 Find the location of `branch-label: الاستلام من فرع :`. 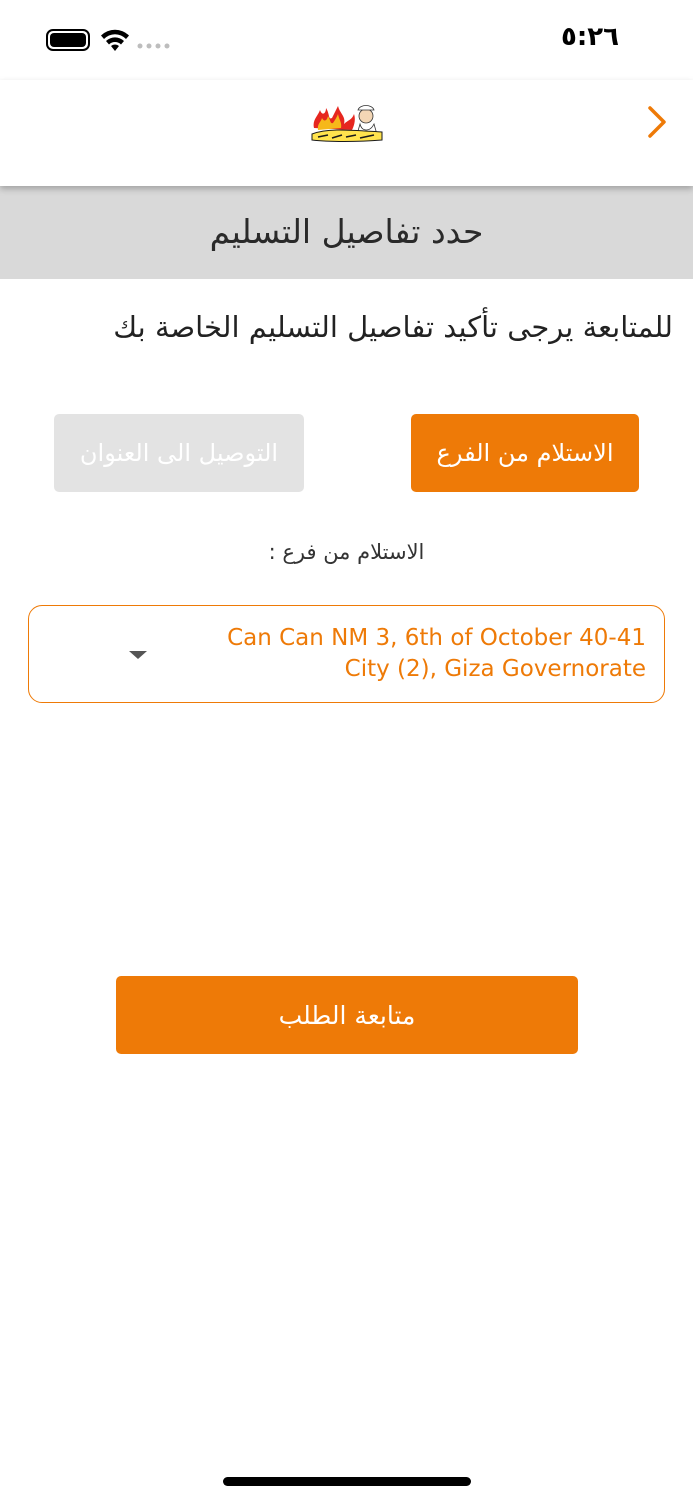

branch-label: الاستلام من فرع : is located at coordinates (346, 552).